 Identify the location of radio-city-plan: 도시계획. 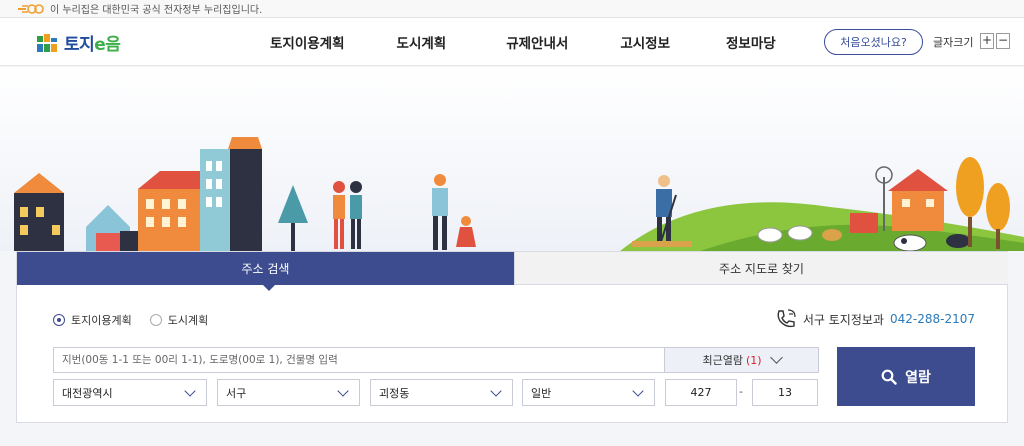
(179, 320).